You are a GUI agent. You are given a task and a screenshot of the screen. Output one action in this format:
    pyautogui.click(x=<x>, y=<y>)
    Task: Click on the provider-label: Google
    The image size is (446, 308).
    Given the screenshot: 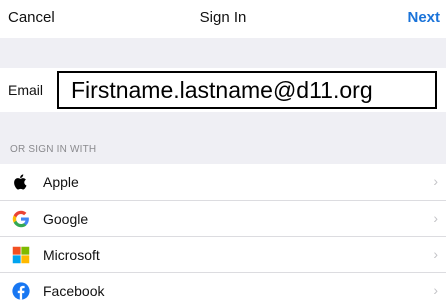 What is the action you would take?
    pyautogui.click(x=66, y=219)
    